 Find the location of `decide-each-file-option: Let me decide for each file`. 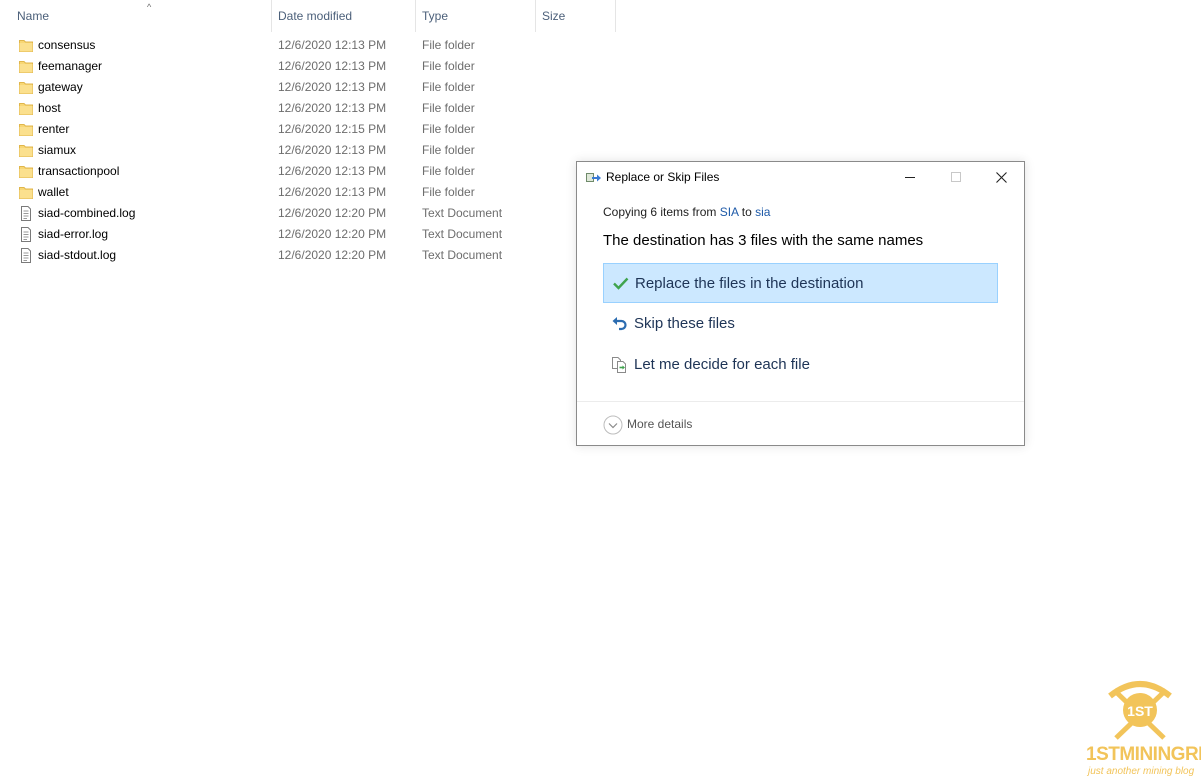

decide-each-file-option: Let me decide for each file is located at coordinates (800, 365).